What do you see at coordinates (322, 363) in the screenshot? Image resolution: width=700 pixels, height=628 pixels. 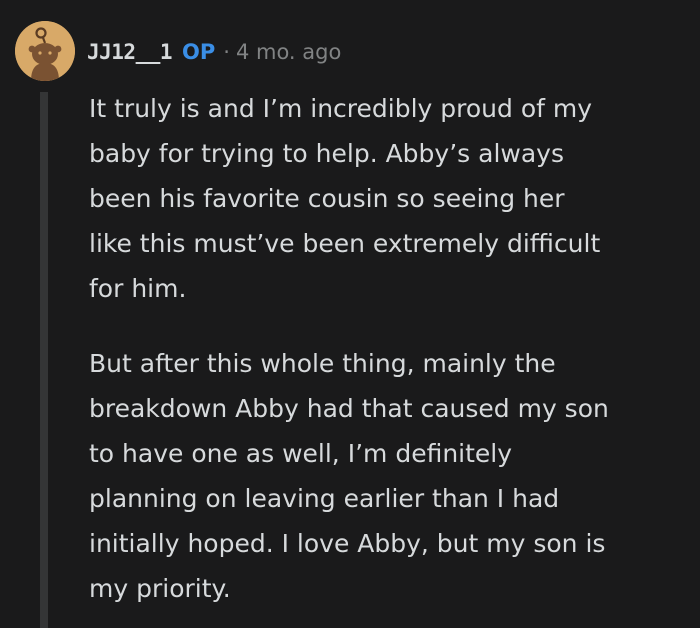 I see `comment-line: But after this whole thing, mainly the` at bounding box center [322, 363].